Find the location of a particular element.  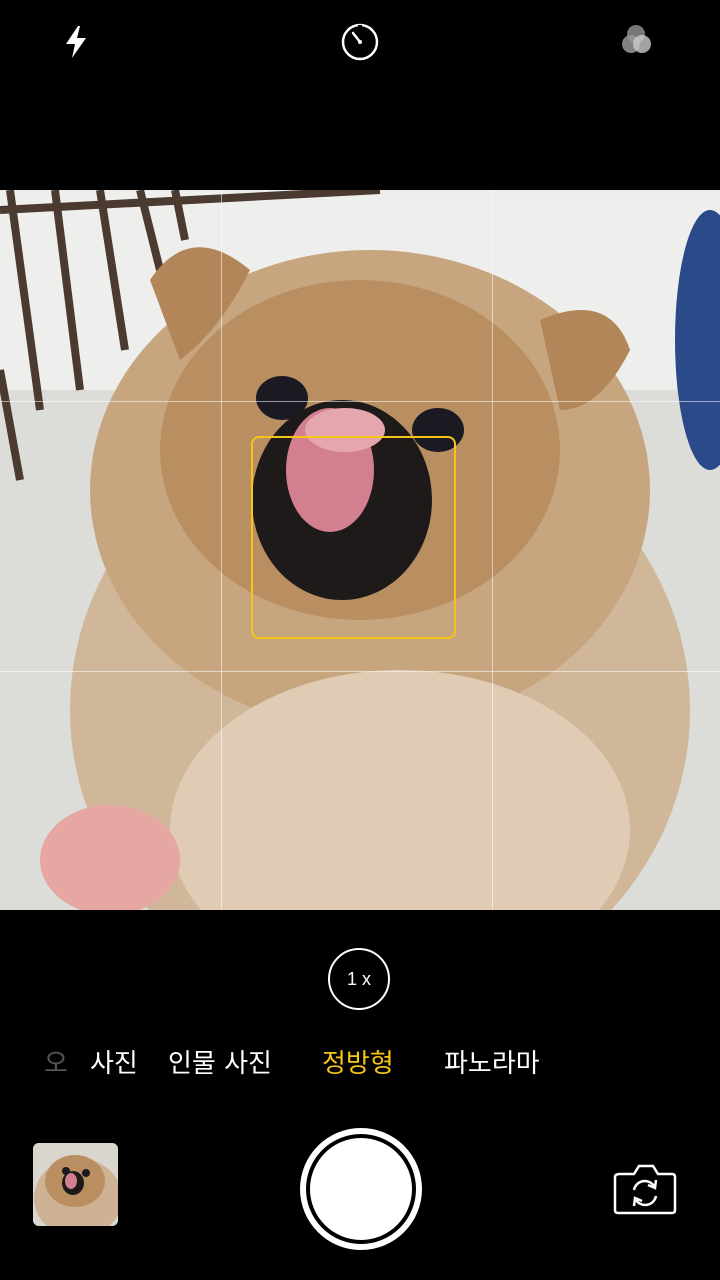

mode-selector: 오 사진 인물 사진 정방형 파노라마 is located at coordinates (360, 1064).